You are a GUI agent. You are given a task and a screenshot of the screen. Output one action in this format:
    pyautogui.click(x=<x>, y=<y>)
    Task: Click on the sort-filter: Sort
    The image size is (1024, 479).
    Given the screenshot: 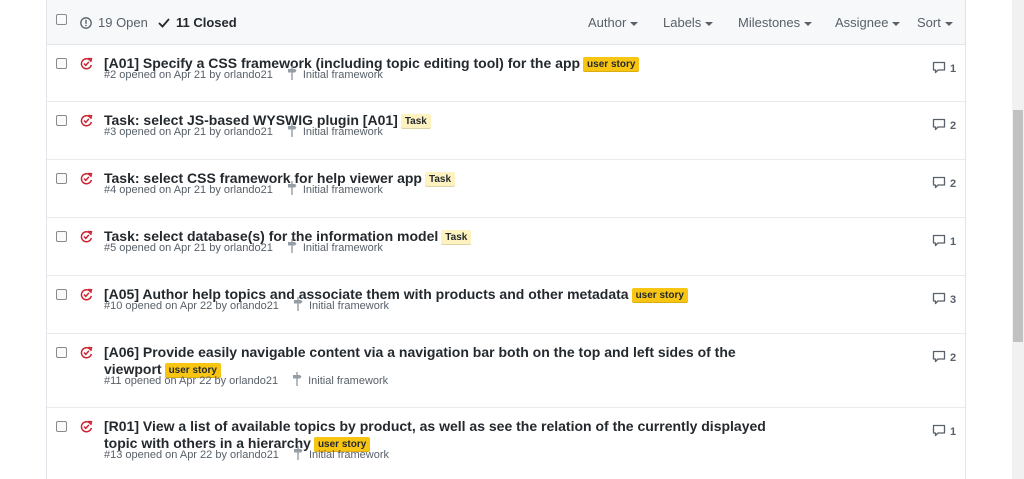 What is the action you would take?
    pyautogui.click(x=935, y=22)
    